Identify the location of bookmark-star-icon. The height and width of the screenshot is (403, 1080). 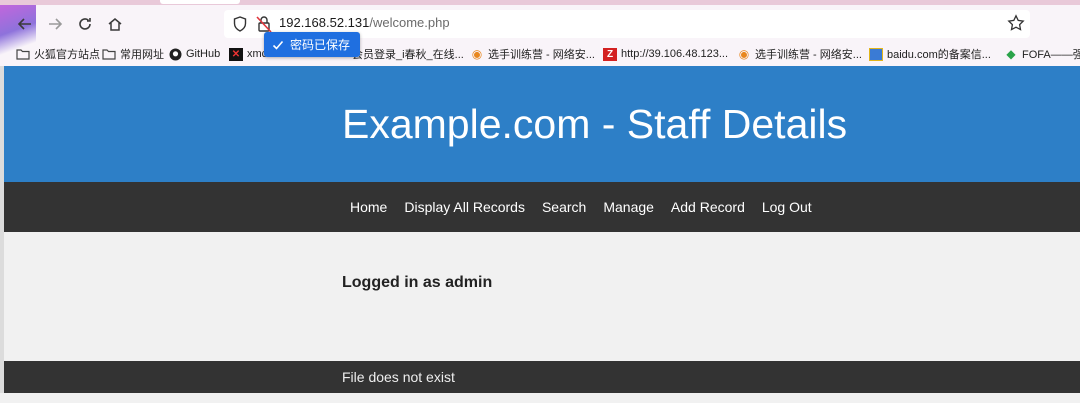
(1016, 23).